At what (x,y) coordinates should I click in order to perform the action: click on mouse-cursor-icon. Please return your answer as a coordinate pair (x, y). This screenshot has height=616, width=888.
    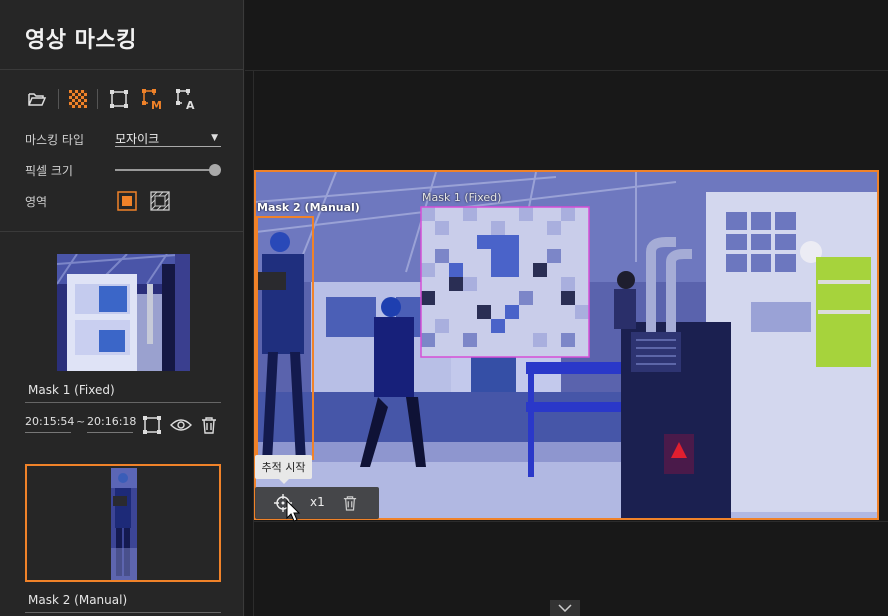
    Looking at the image, I should click on (294, 511).